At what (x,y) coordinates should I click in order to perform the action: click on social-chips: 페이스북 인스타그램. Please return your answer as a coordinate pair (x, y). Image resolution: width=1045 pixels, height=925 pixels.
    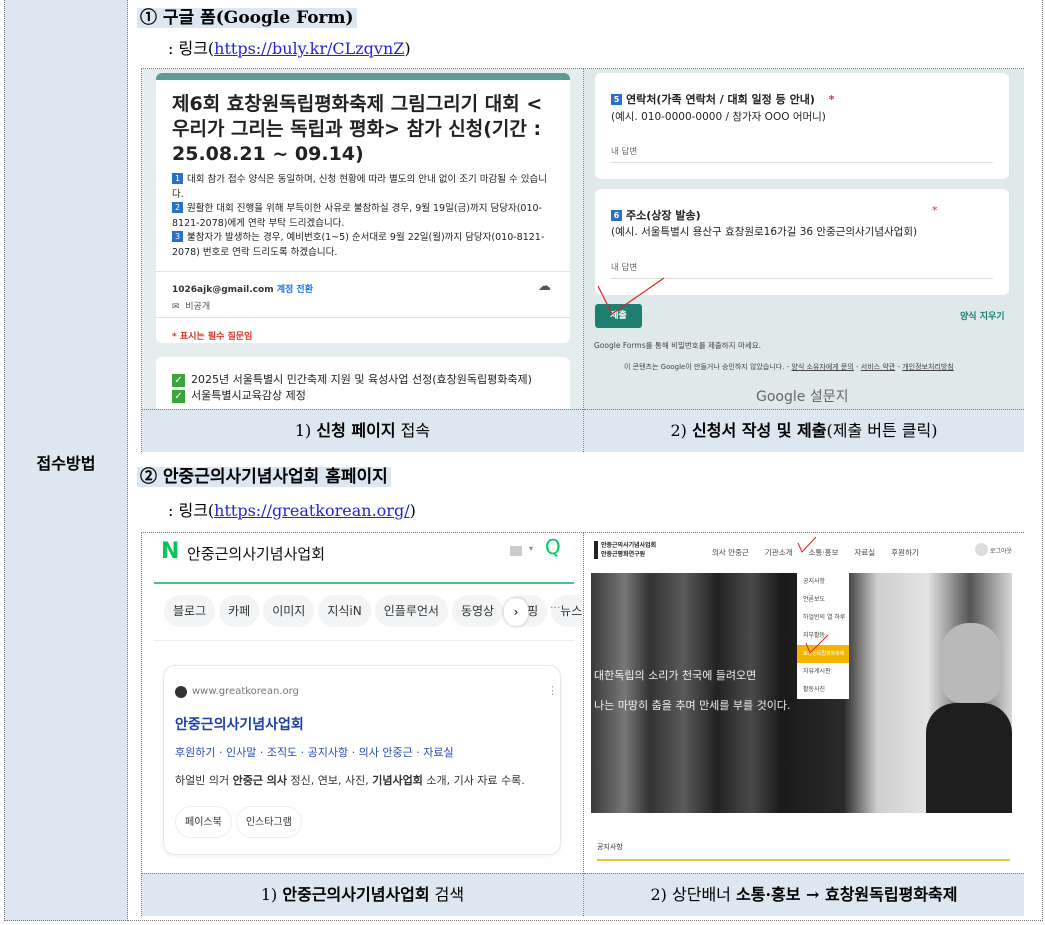
    Looking at the image, I should click on (240, 822).